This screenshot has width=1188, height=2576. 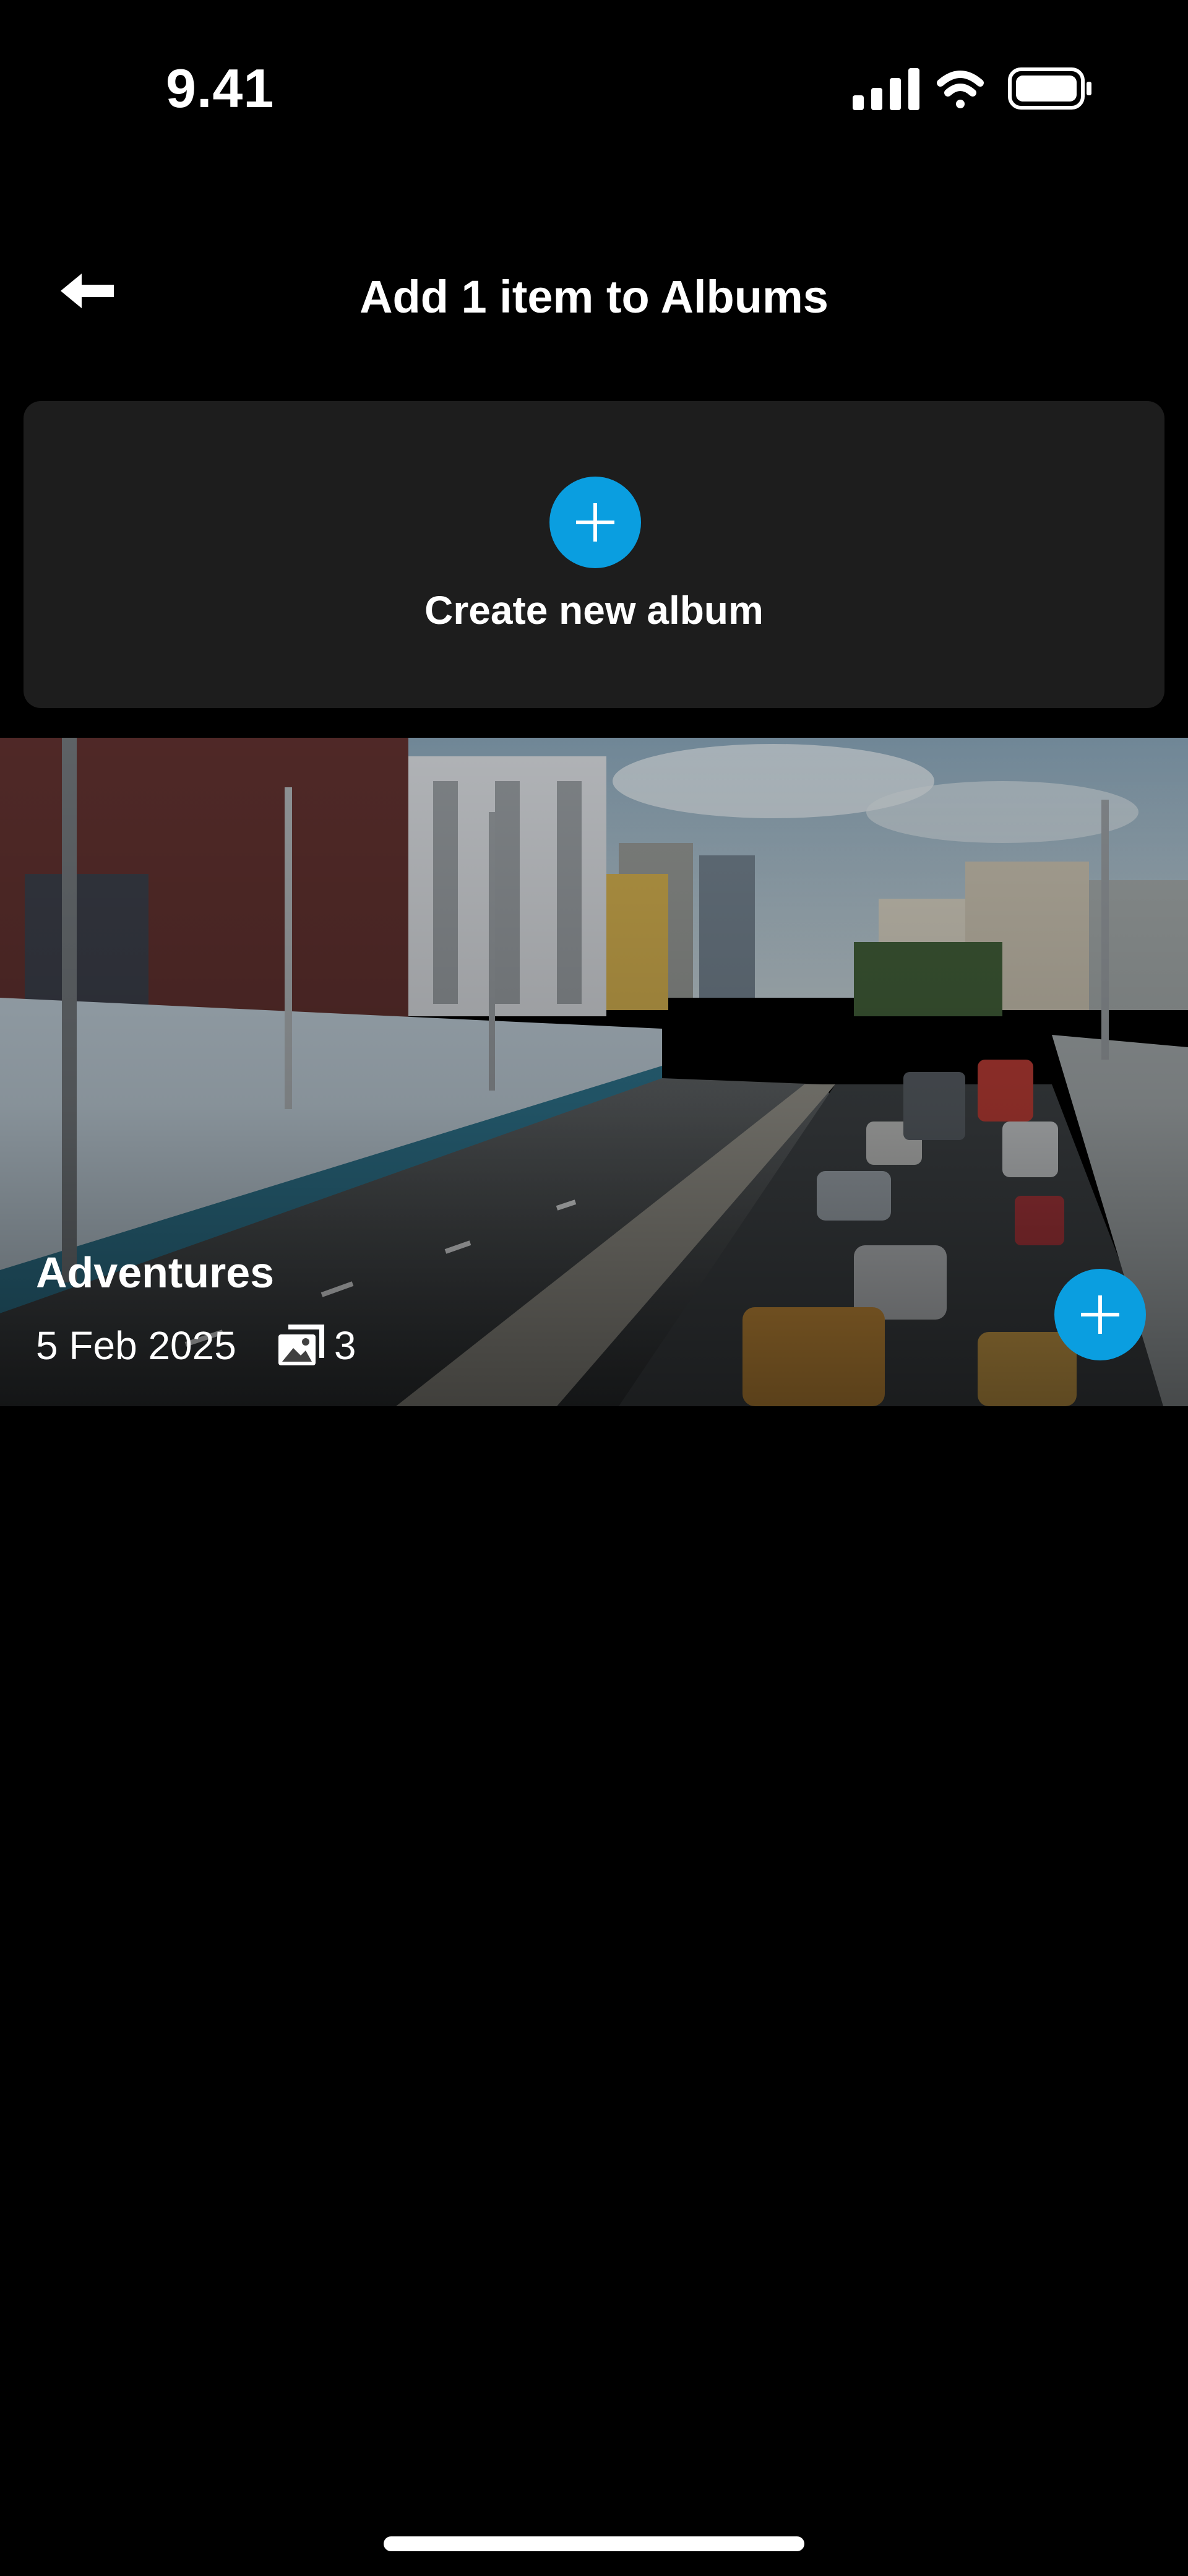 I want to click on album-name: Adventures, so click(x=155, y=1272).